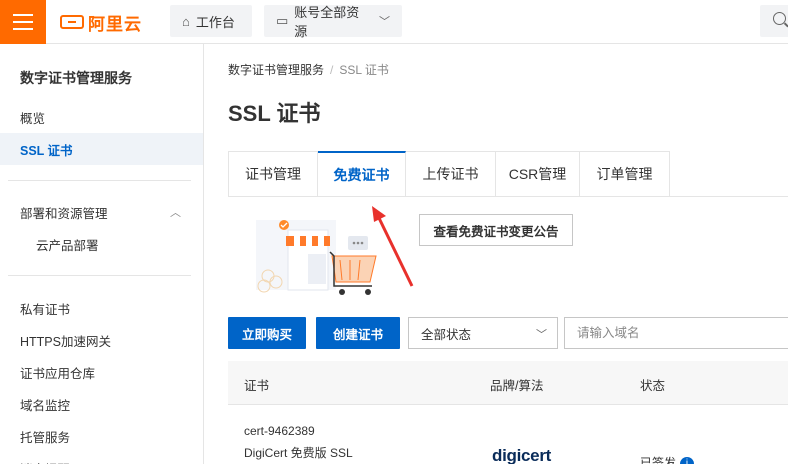  I want to click on search-icon, so click(779, 18).